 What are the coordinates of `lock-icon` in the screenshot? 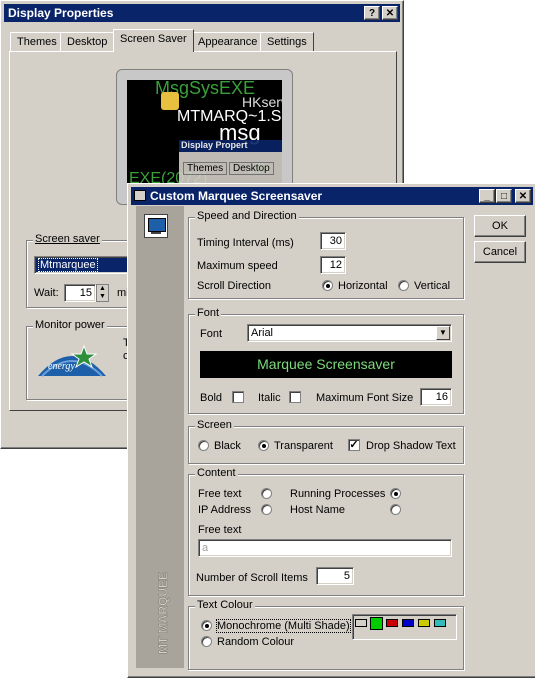 It's located at (170, 101).